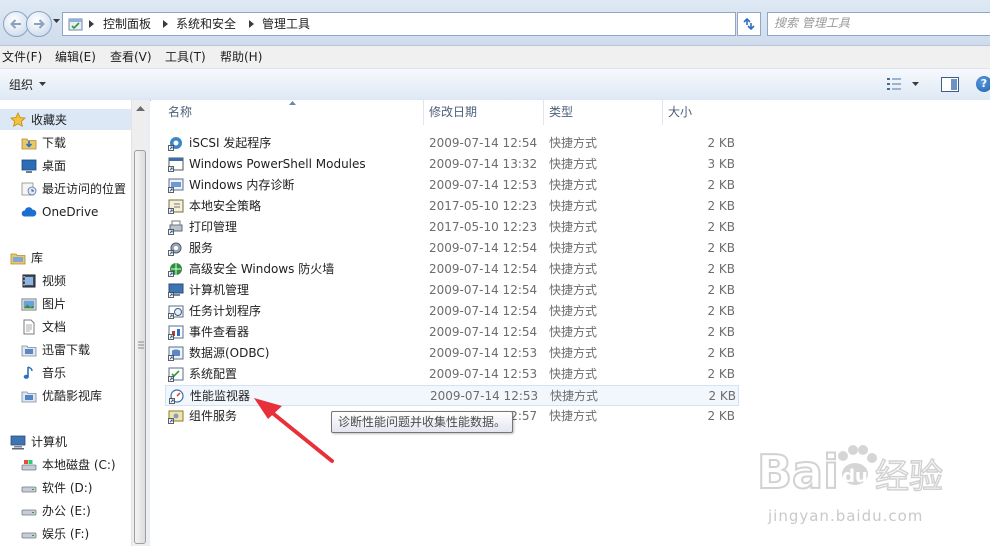 The image size is (990, 546). What do you see at coordinates (65, 142) in the screenshot?
I see `sidebar-item-downloads: 下载` at bounding box center [65, 142].